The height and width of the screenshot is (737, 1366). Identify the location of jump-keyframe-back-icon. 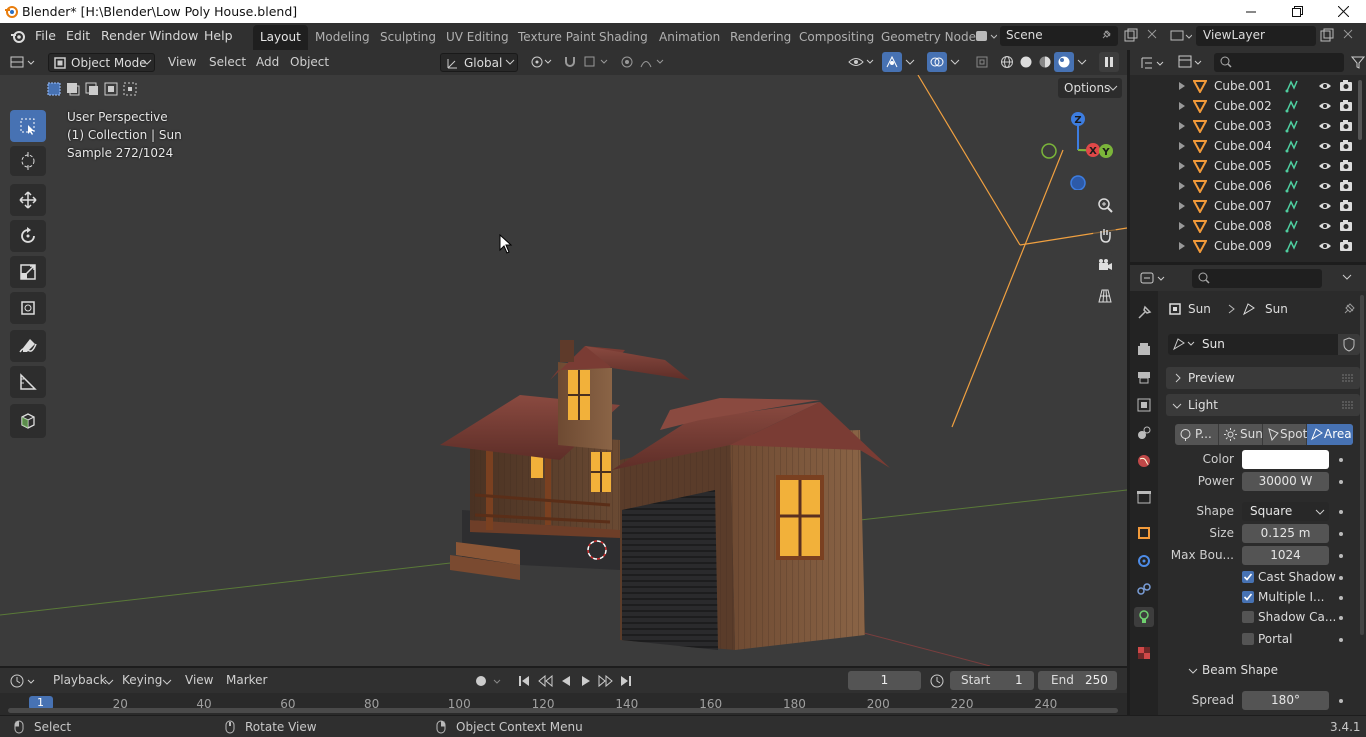
(545, 681).